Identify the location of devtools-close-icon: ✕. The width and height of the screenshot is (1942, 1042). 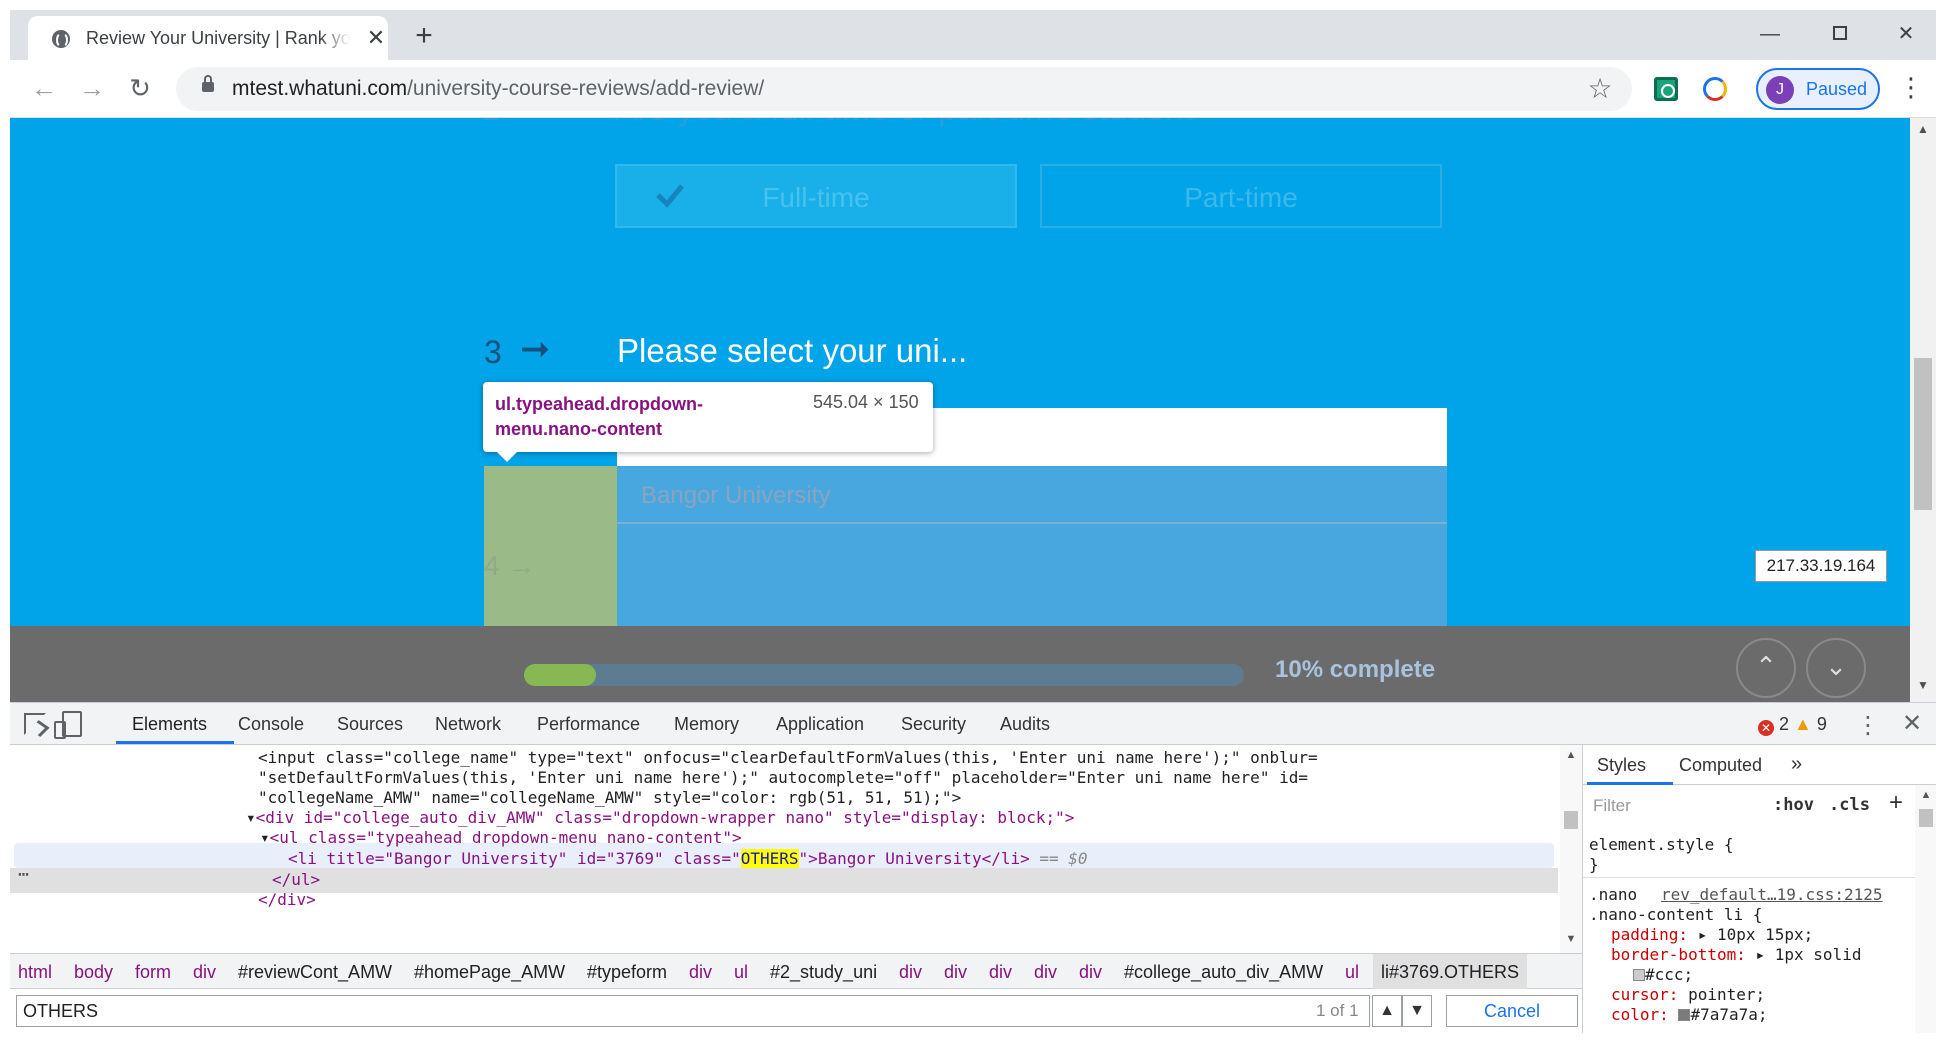
(1912, 723).